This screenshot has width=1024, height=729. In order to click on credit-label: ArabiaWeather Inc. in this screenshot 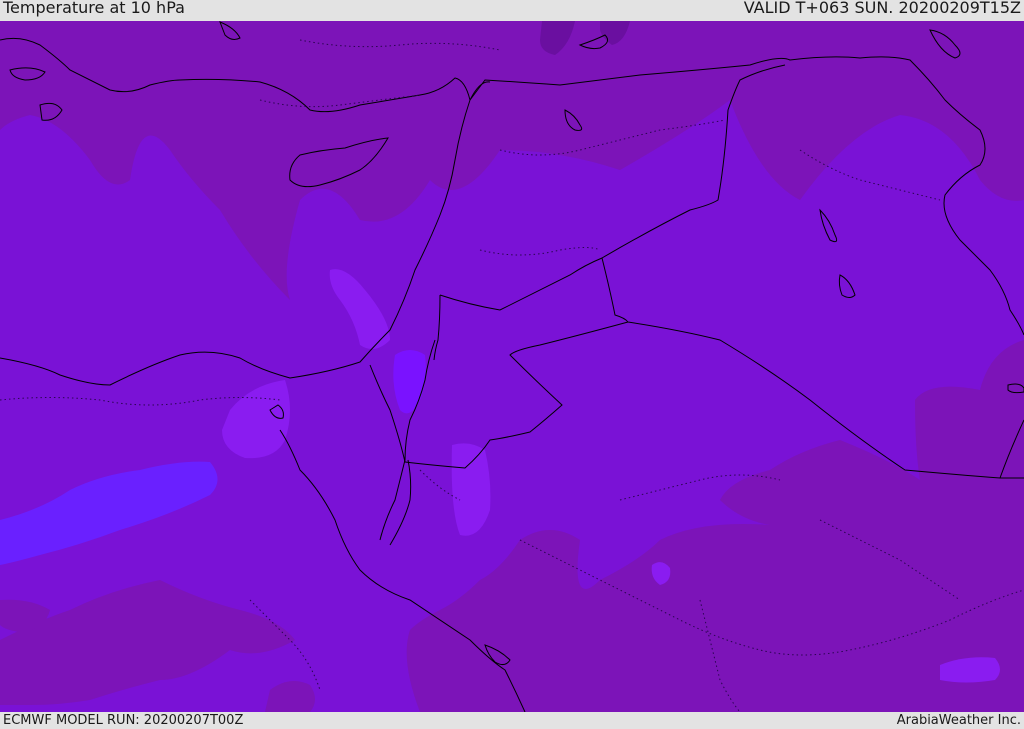, I will do `click(958, 720)`.